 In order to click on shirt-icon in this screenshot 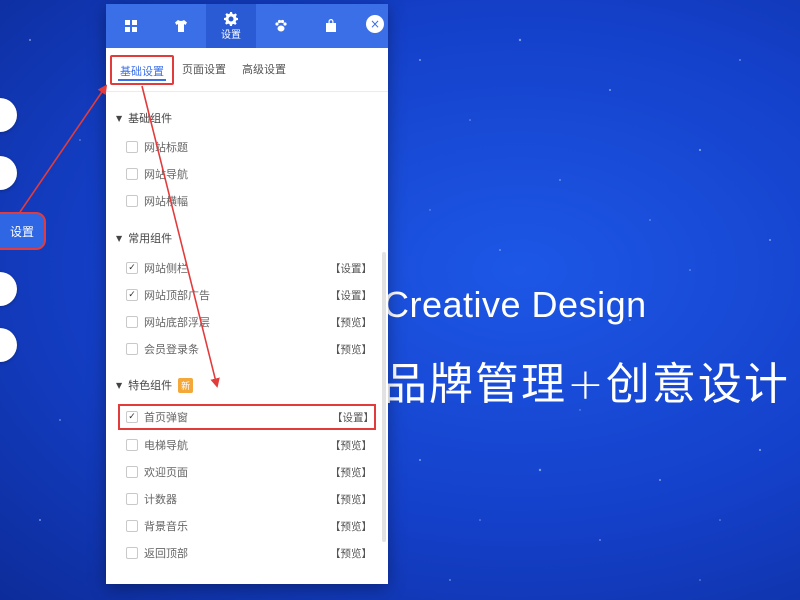, I will do `click(181, 26)`.